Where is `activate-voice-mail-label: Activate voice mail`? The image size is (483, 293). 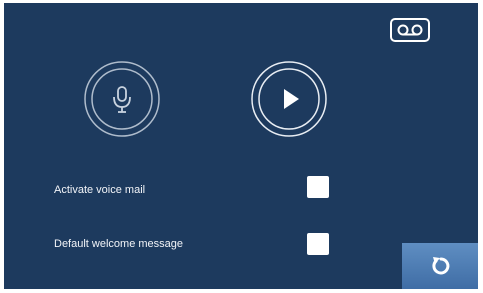
activate-voice-mail-label: Activate voice mail is located at coordinates (100, 190).